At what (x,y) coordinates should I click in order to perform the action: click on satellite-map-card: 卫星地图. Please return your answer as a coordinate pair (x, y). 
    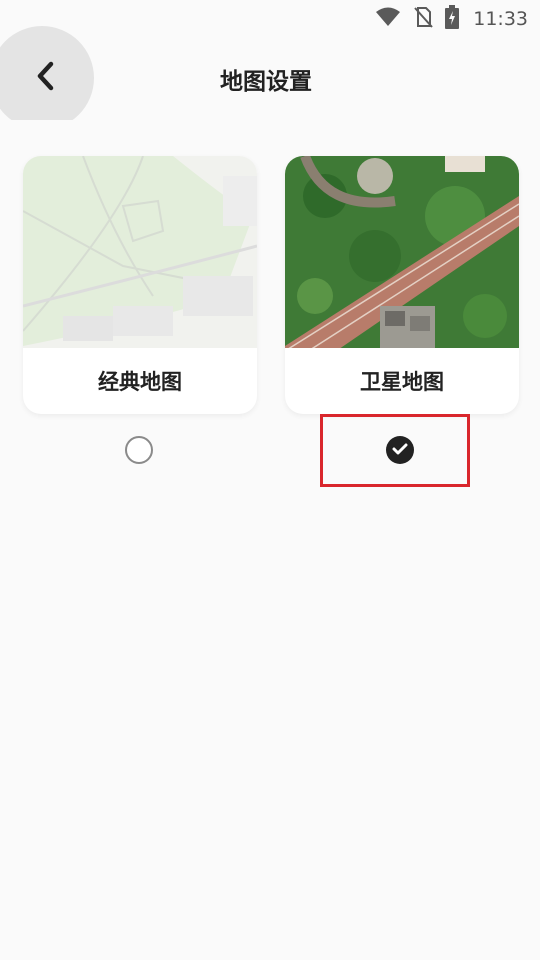
    Looking at the image, I should click on (402, 285).